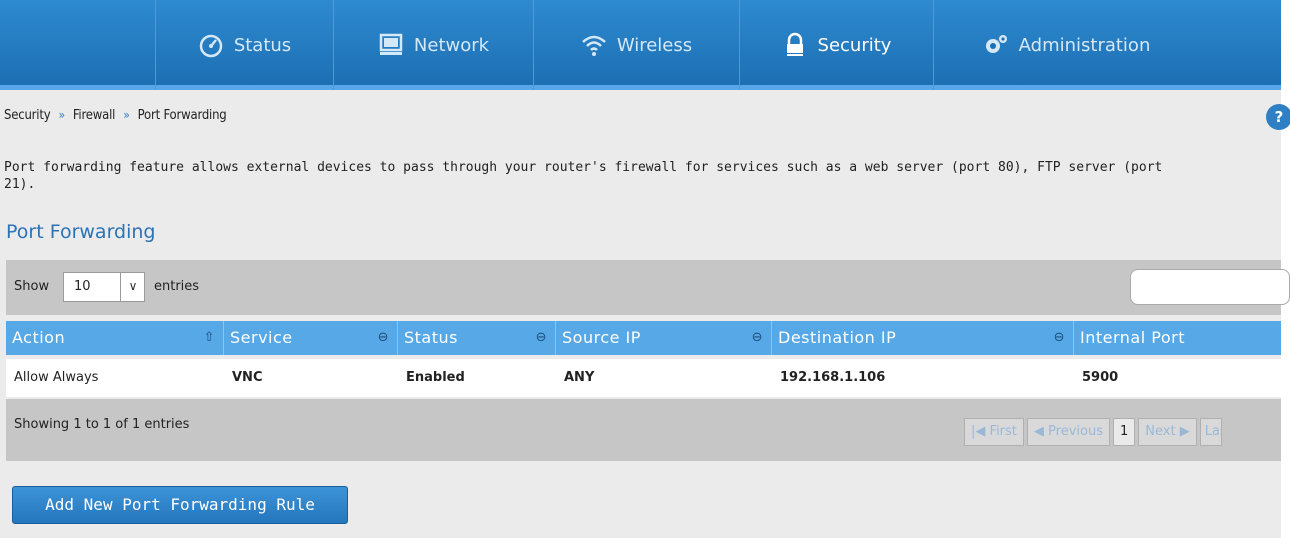 The height and width of the screenshot is (538, 1290). What do you see at coordinates (391, 44) in the screenshot?
I see `monitor-icon` at bounding box center [391, 44].